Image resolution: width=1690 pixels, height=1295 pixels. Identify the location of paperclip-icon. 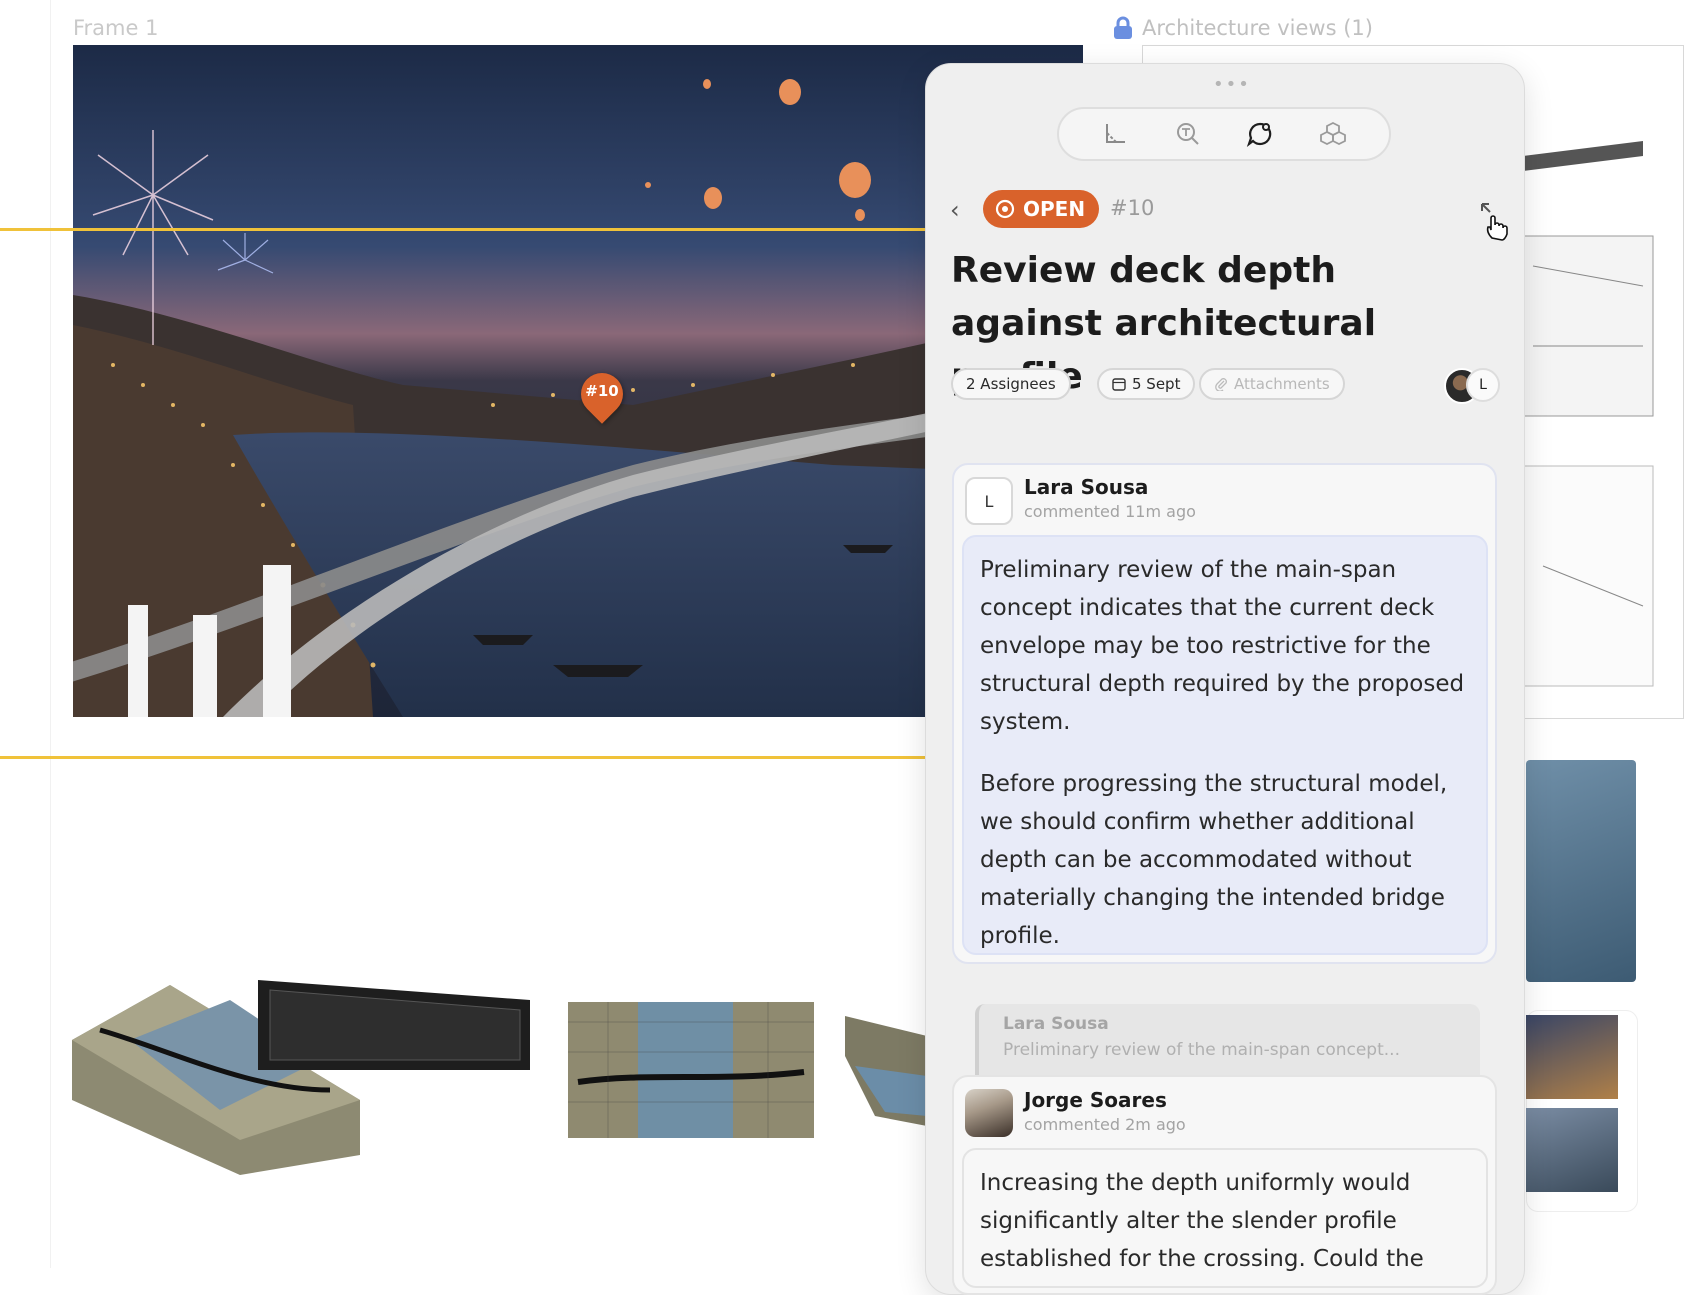
(1221, 384).